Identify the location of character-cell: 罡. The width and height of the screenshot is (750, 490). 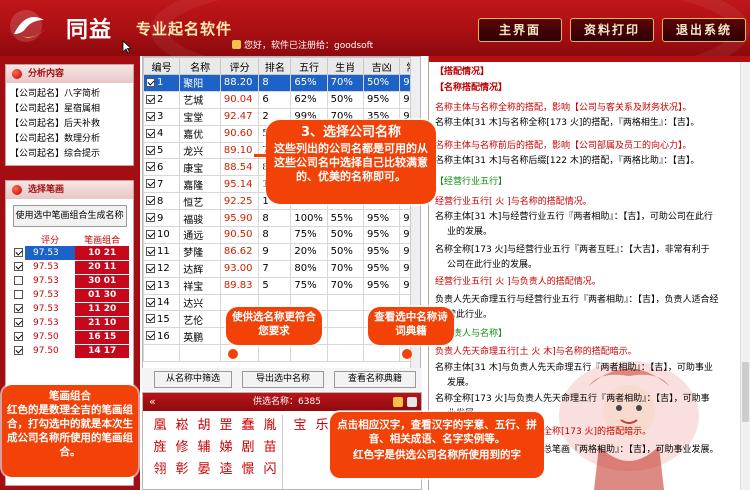
(226, 426).